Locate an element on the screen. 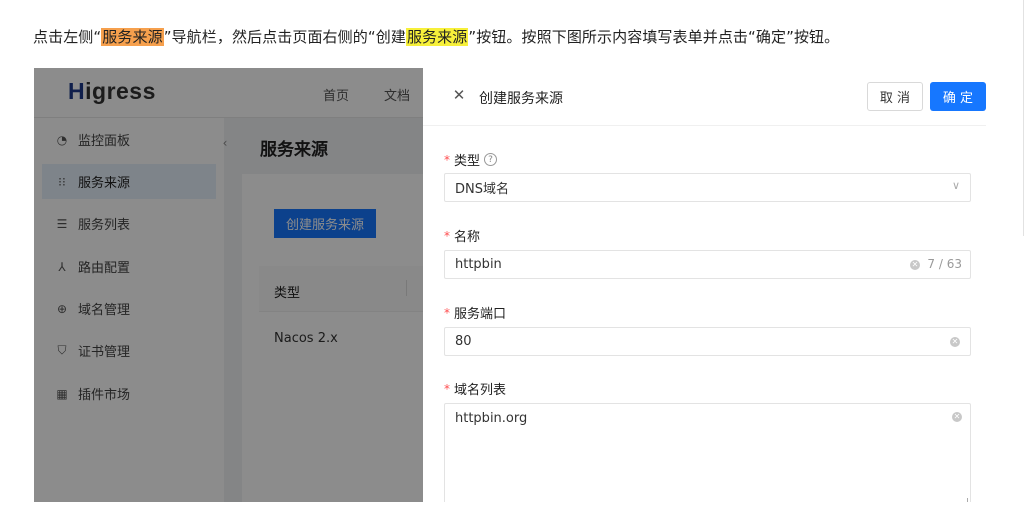 The height and width of the screenshot is (520, 1027). type-select: DNS域名 ∨ is located at coordinates (707, 187).